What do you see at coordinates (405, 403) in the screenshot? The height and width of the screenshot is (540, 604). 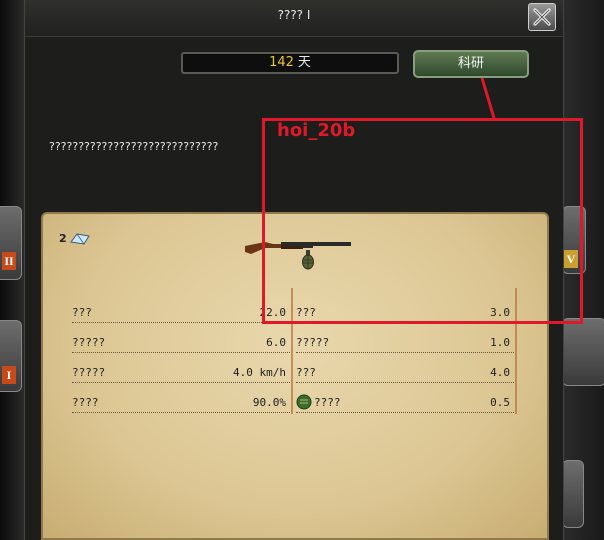 I see `stat-row: ???? 0.5` at bounding box center [405, 403].